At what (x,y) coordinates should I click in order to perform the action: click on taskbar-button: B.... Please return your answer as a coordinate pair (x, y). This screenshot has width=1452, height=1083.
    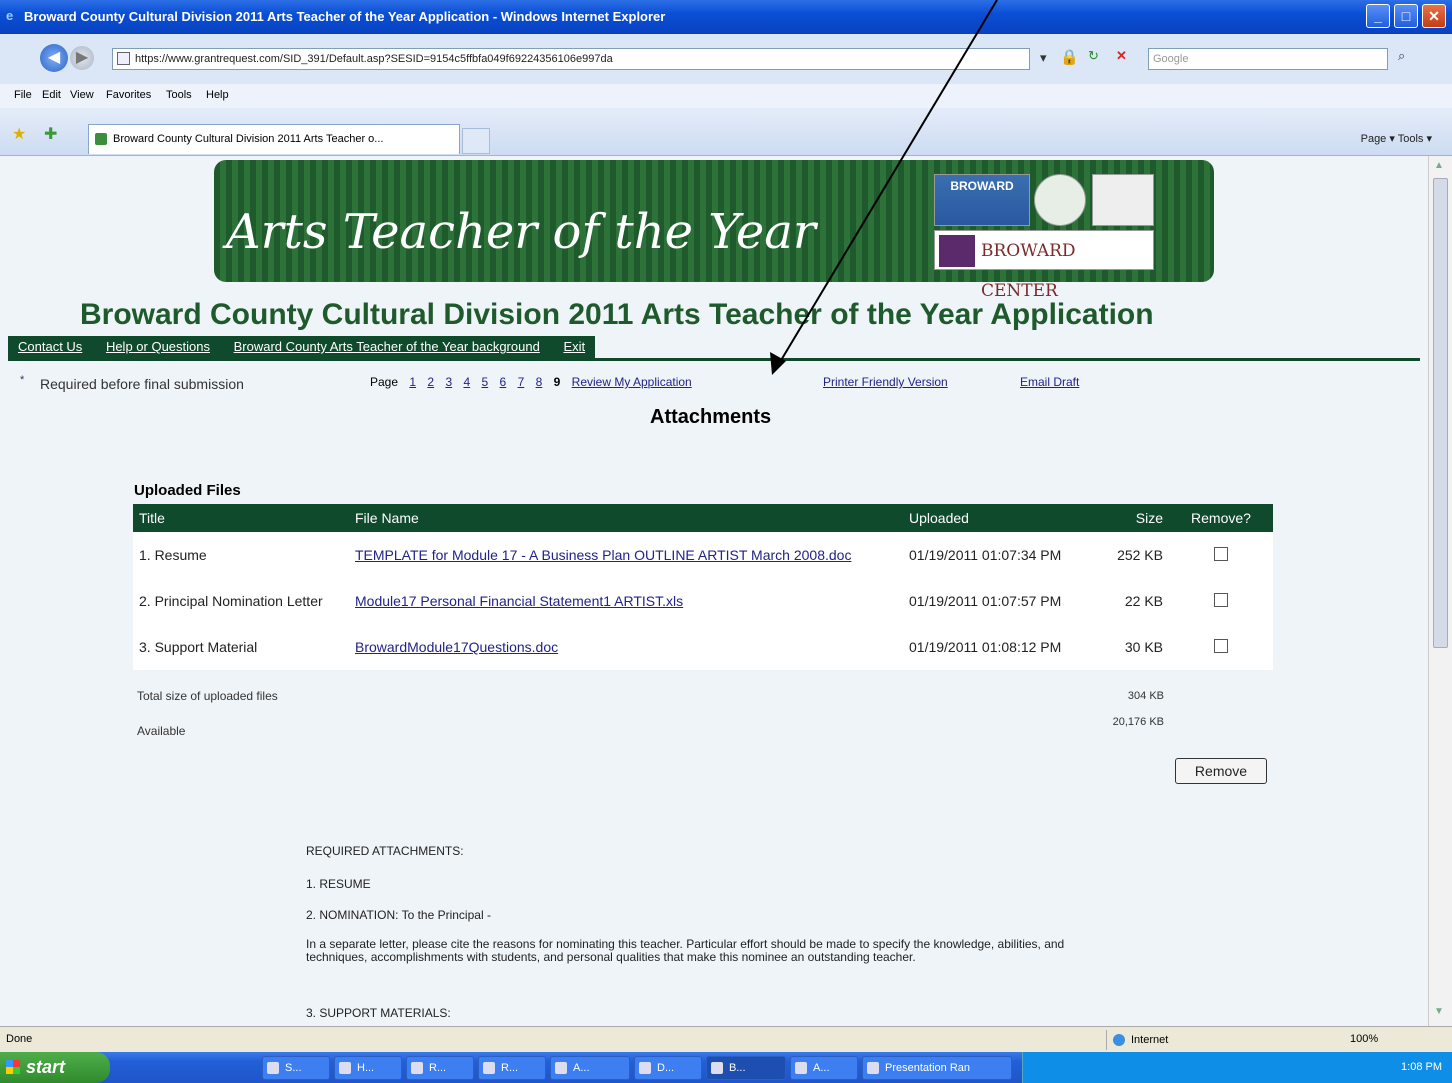
    Looking at the image, I should click on (746, 1068).